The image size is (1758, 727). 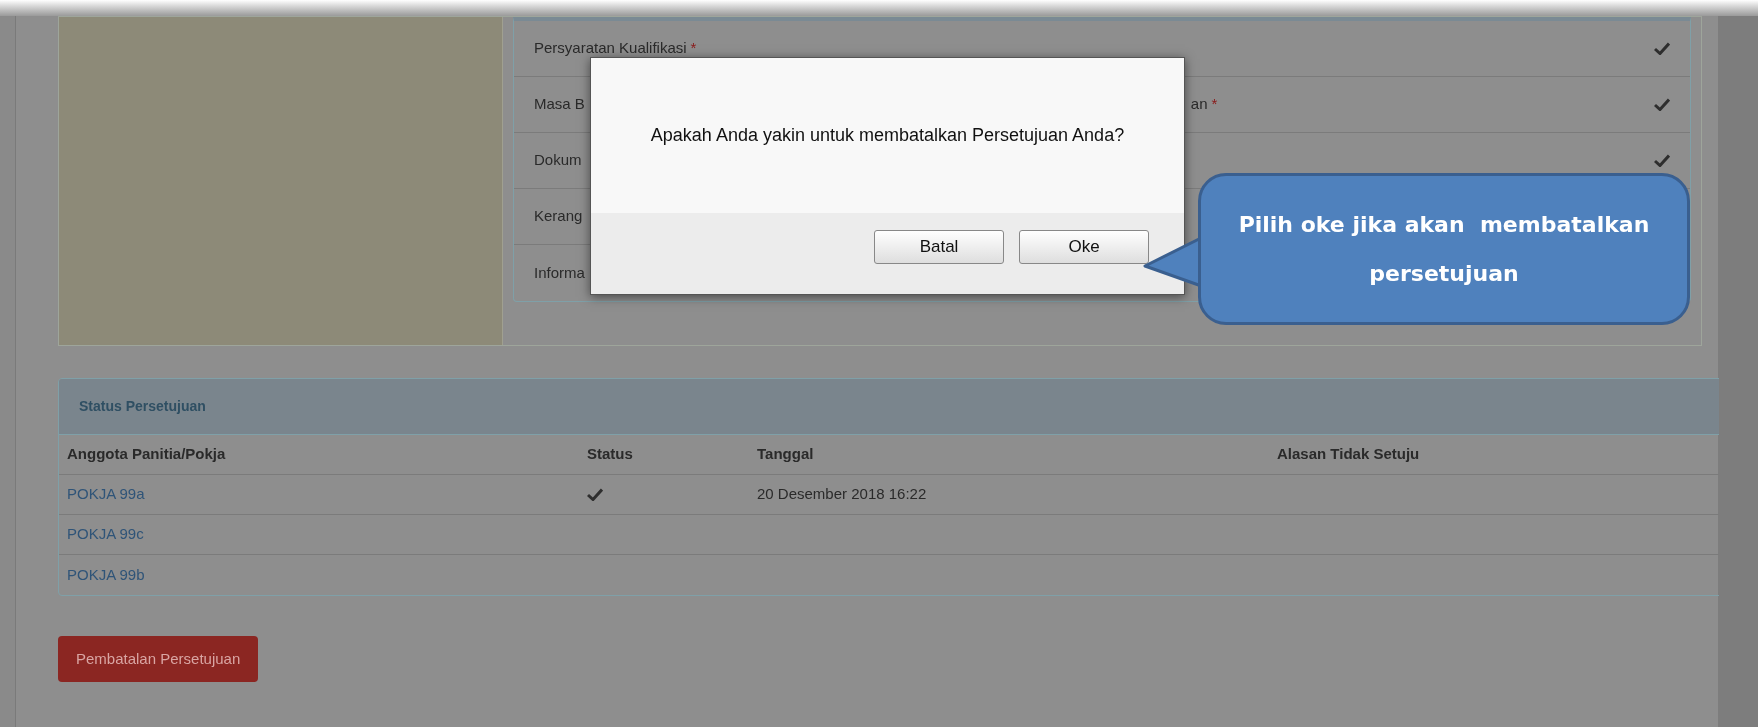 What do you see at coordinates (558, 216) in the screenshot?
I see `requirement-label: Kerang` at bounding box center [558, 216].